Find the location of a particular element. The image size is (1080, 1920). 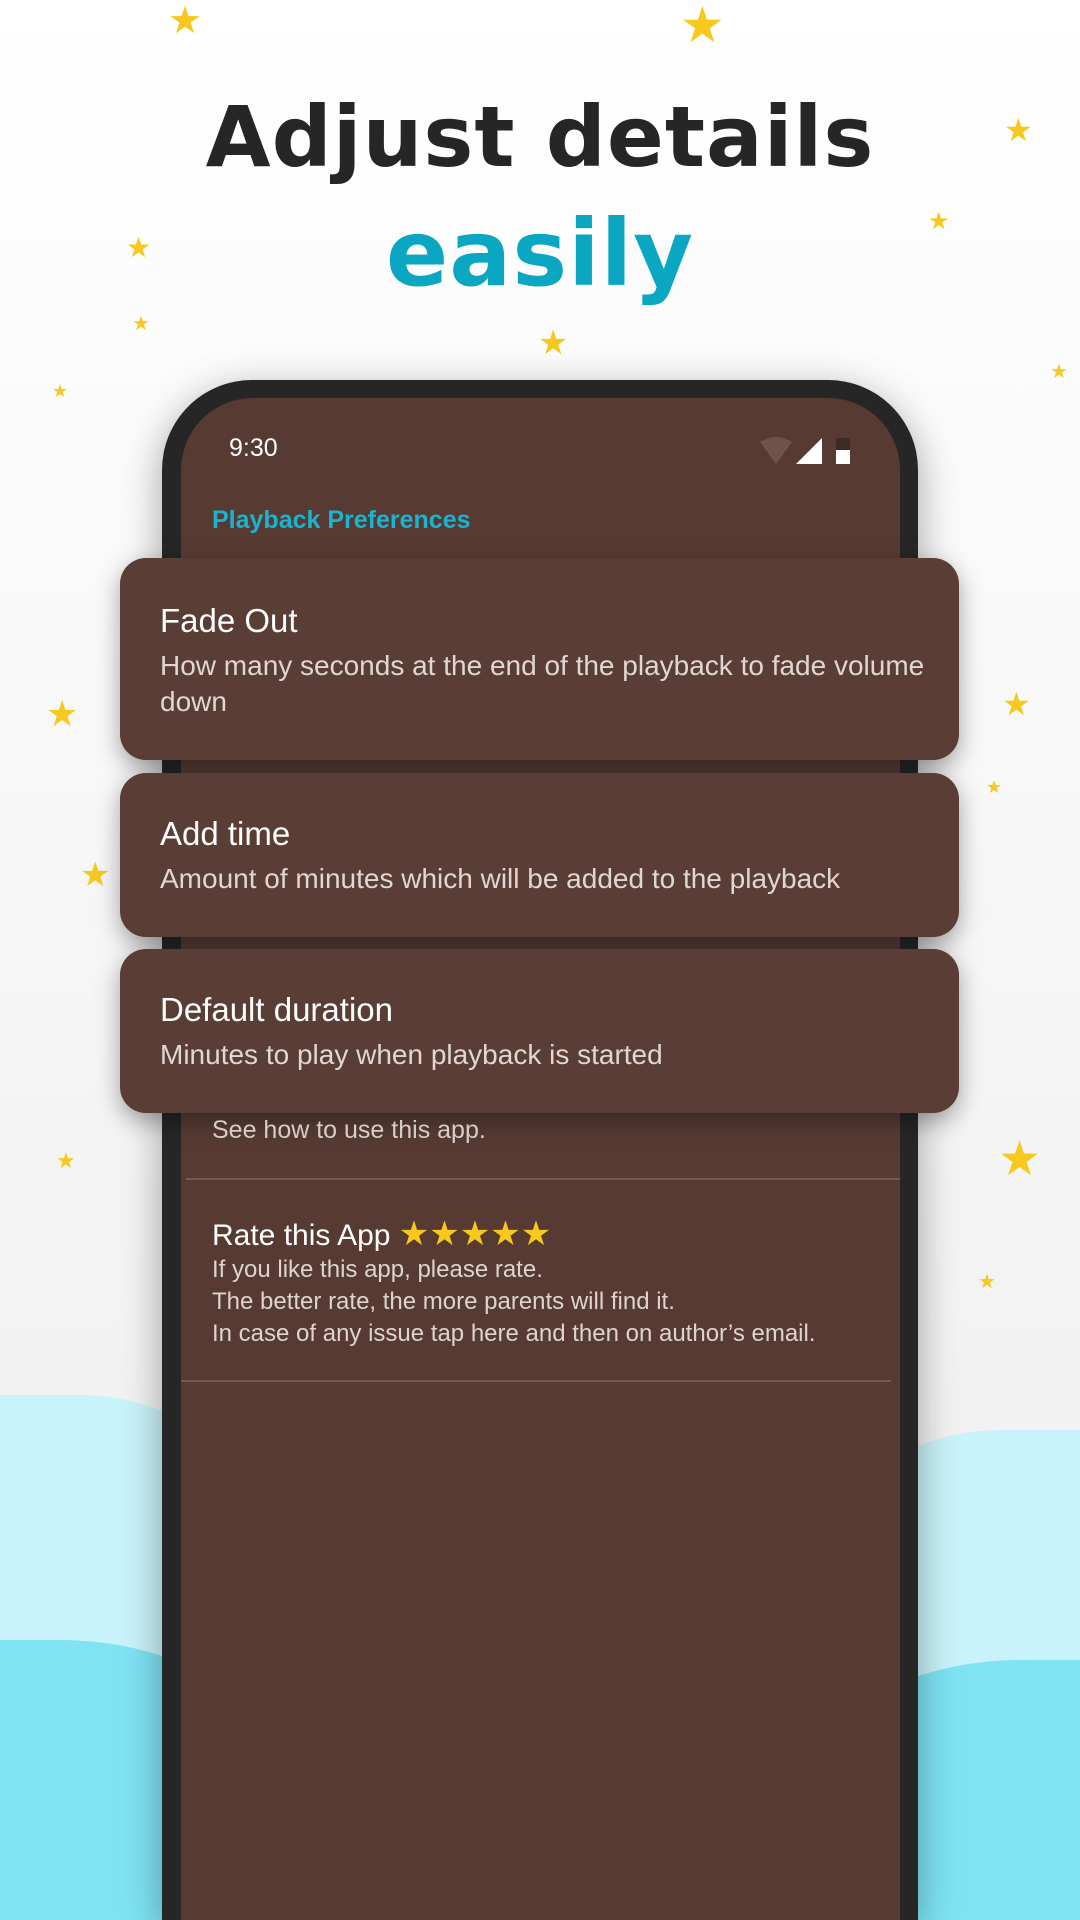

section-title: Playback Preferences is located at coordinates (341, 520).